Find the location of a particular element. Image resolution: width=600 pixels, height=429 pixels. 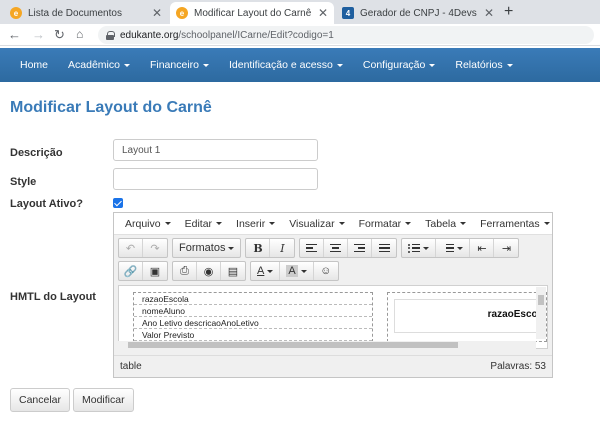

link-icon: 🔗 is located at coordinates (131, 271).